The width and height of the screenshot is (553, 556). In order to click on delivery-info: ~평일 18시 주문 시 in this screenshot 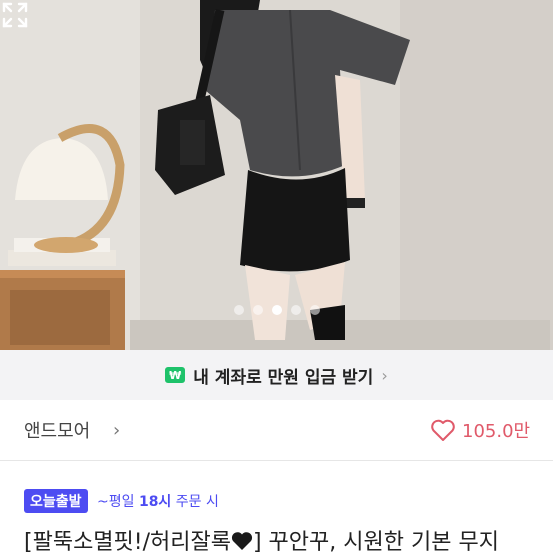, I will do `click(158, 501)`.